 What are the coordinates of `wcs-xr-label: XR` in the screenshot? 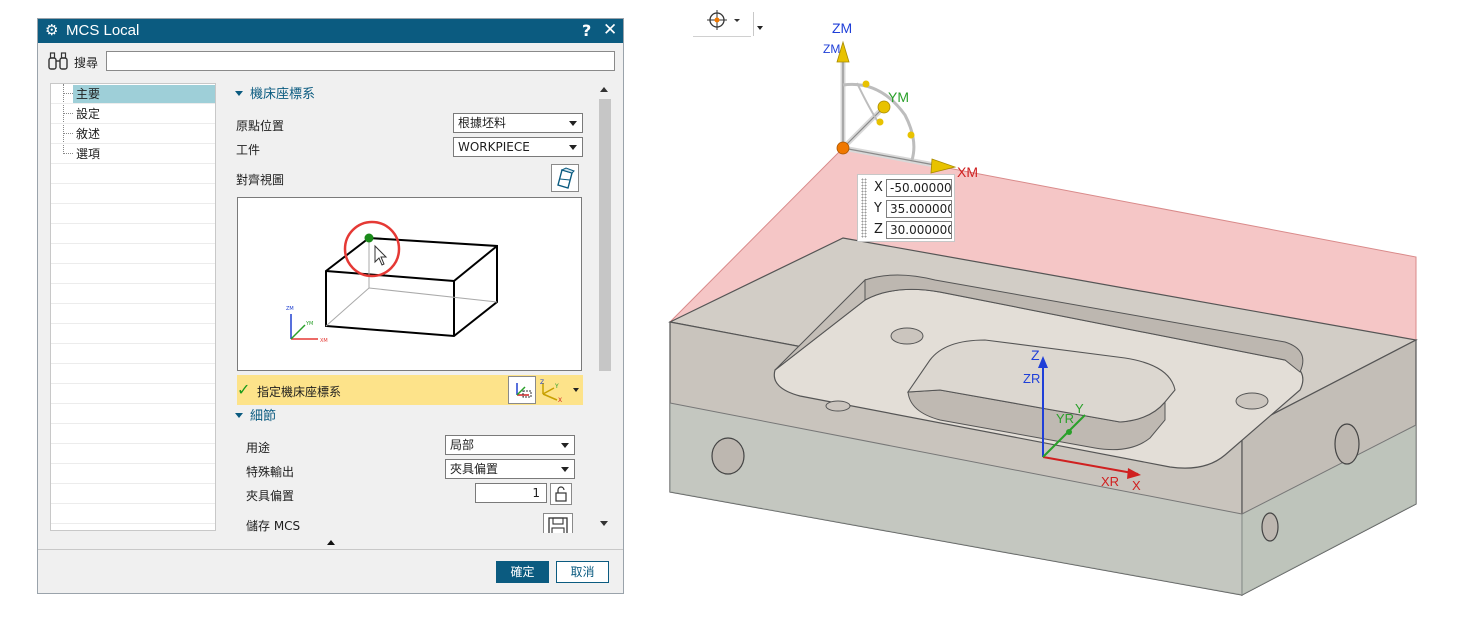 It's located at (1110, 481).